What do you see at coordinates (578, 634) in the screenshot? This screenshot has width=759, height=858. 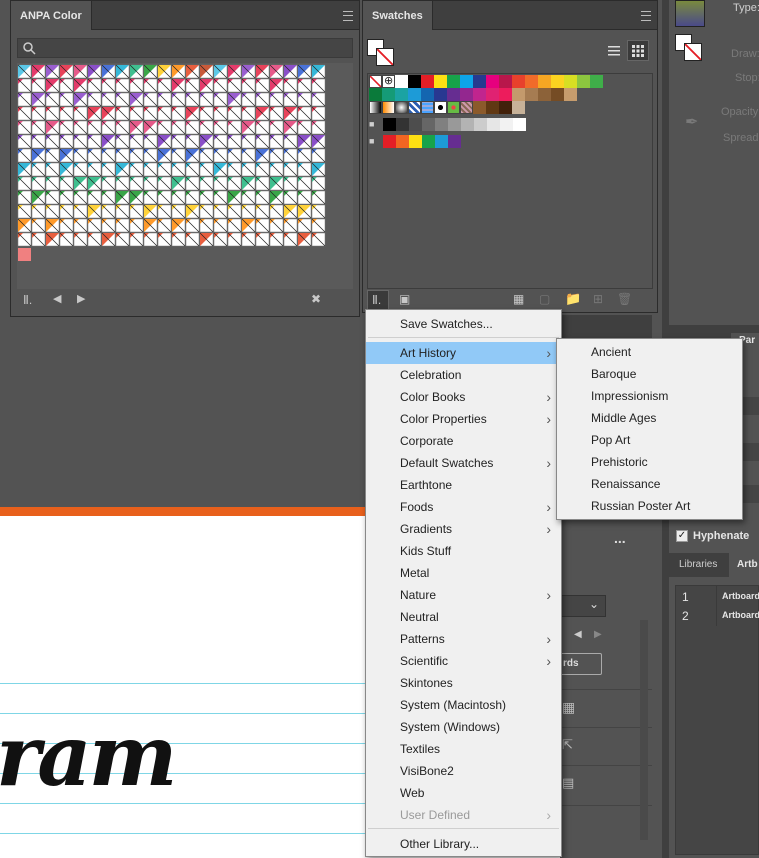 I see `prev-icon: ◀` at bounding box center [578, 634].